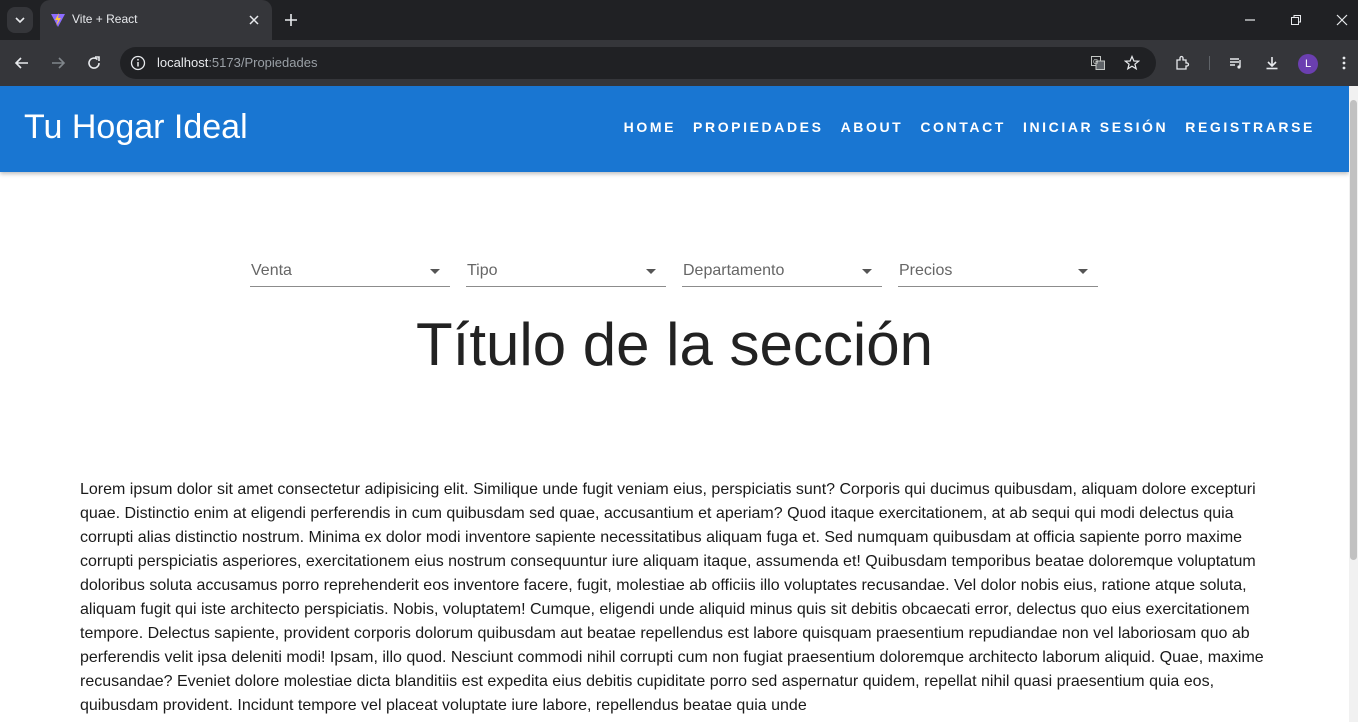 Image resolution: width=1358 pixels, height=722 pixels. I want to click on translate-icon: G, so click(1098, 63).